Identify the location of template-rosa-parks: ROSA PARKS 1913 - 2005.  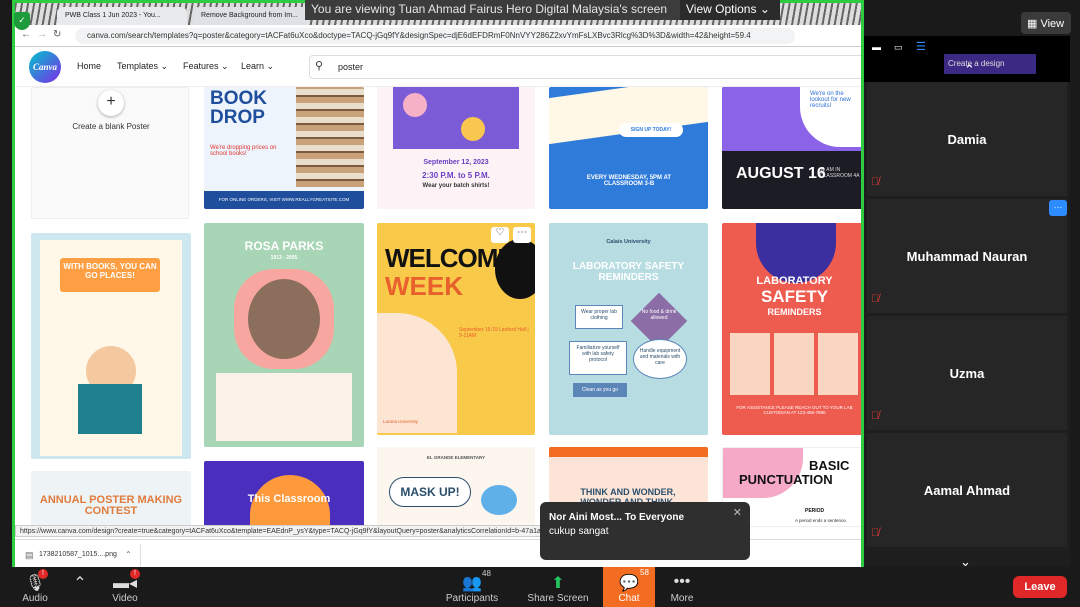
(284, 335).